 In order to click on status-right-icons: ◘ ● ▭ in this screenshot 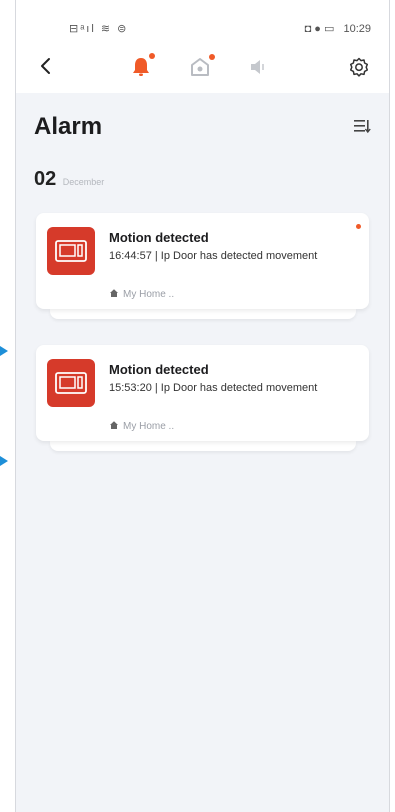, I will do `click(319, 29)`.